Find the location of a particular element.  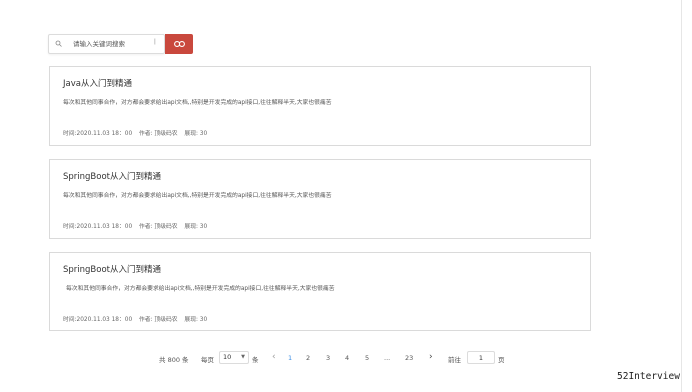

search-box: ǀ is located at coordinates (106, 44).